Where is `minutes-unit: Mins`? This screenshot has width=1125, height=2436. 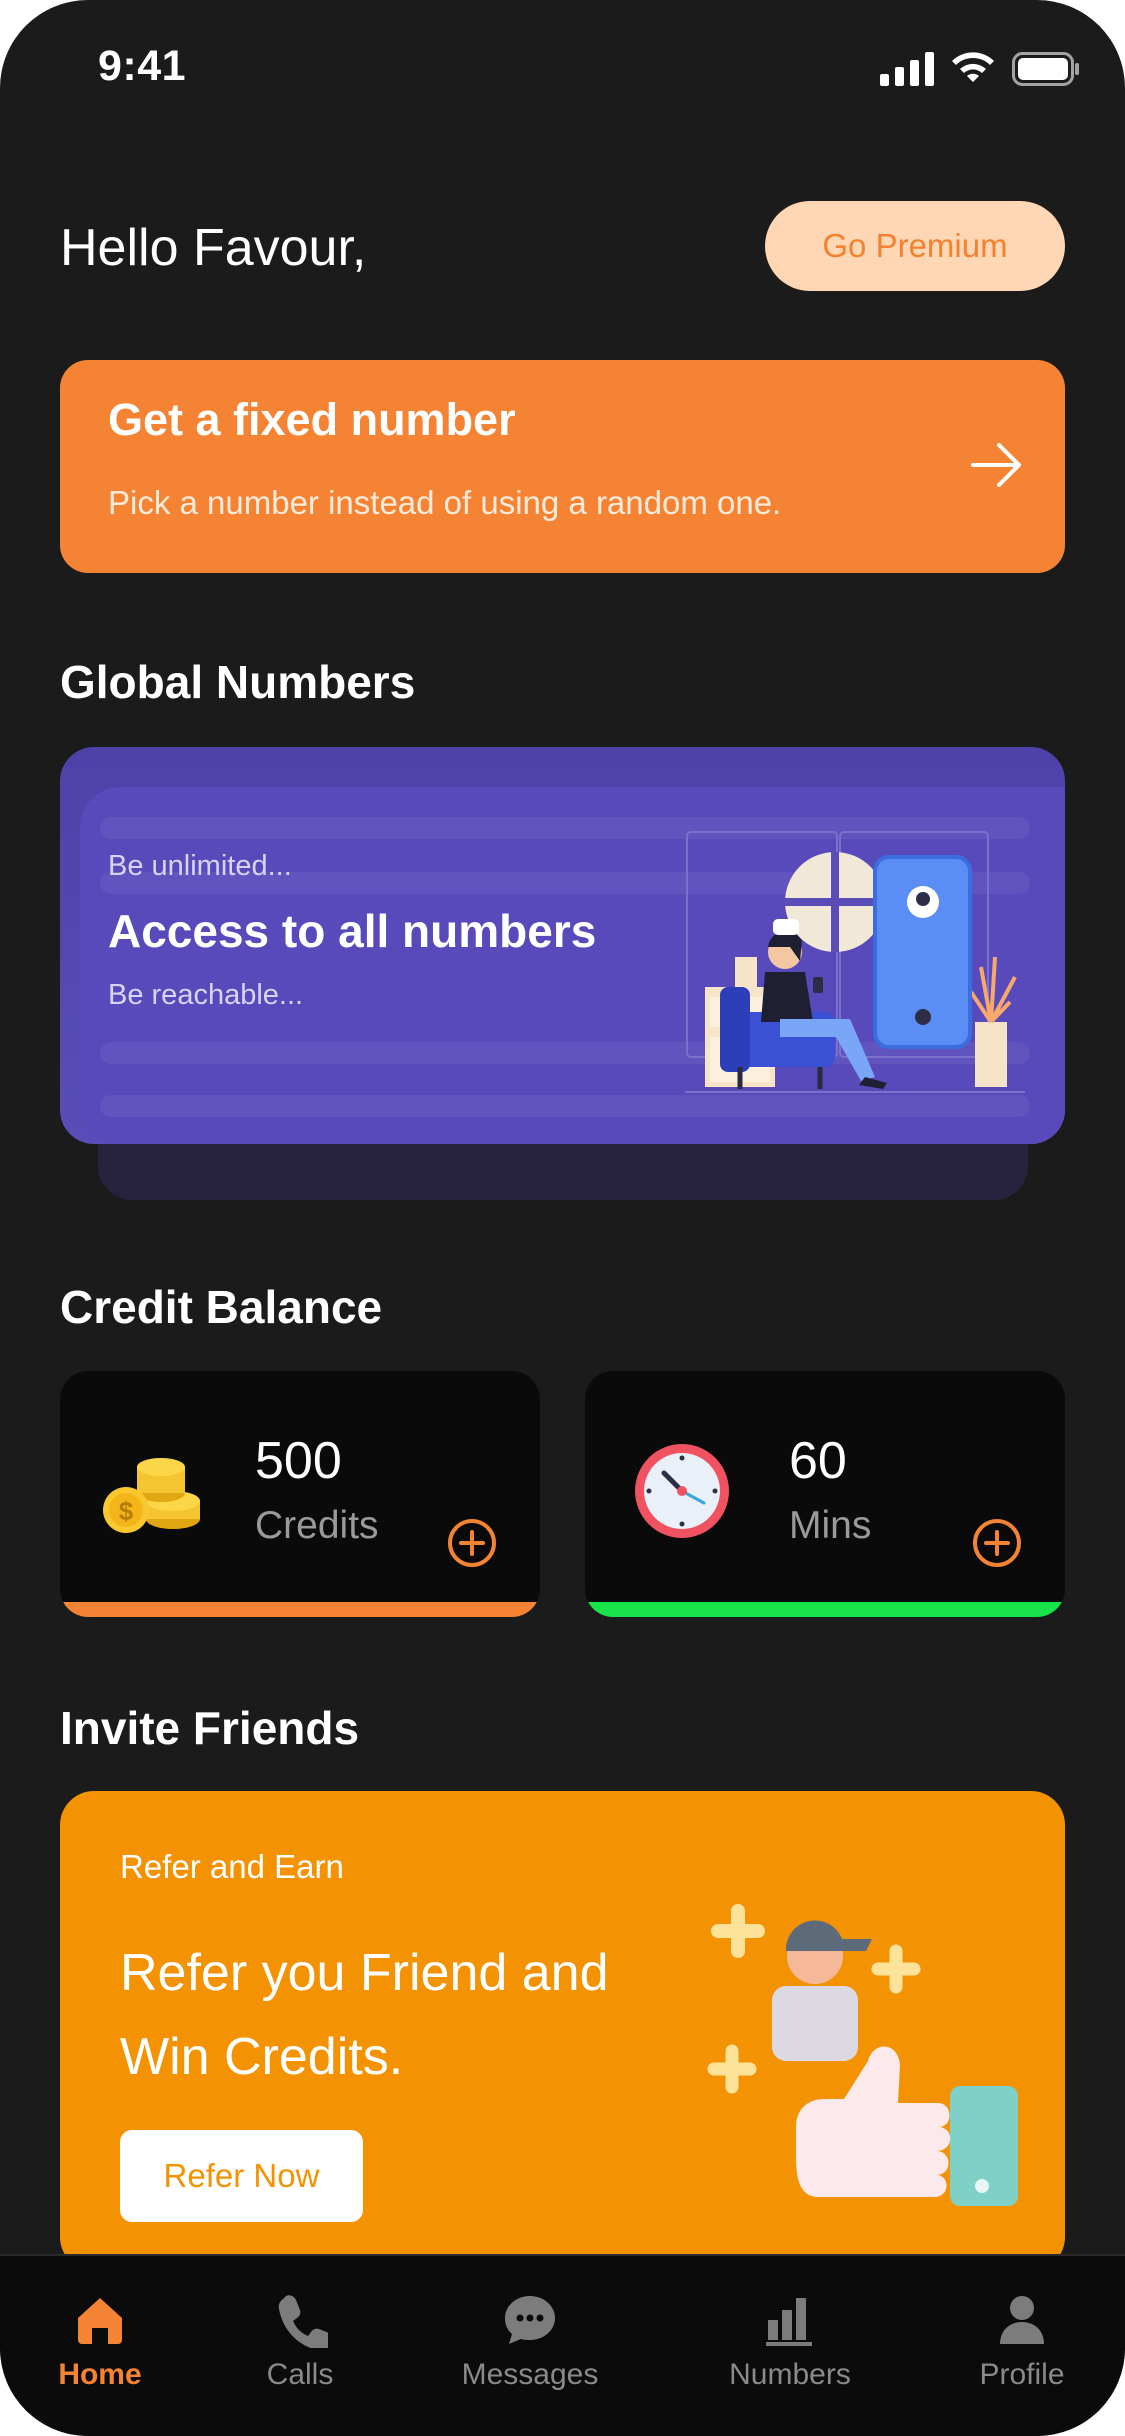
minutes-unit: Mins is located at coordinates (830, 1525).